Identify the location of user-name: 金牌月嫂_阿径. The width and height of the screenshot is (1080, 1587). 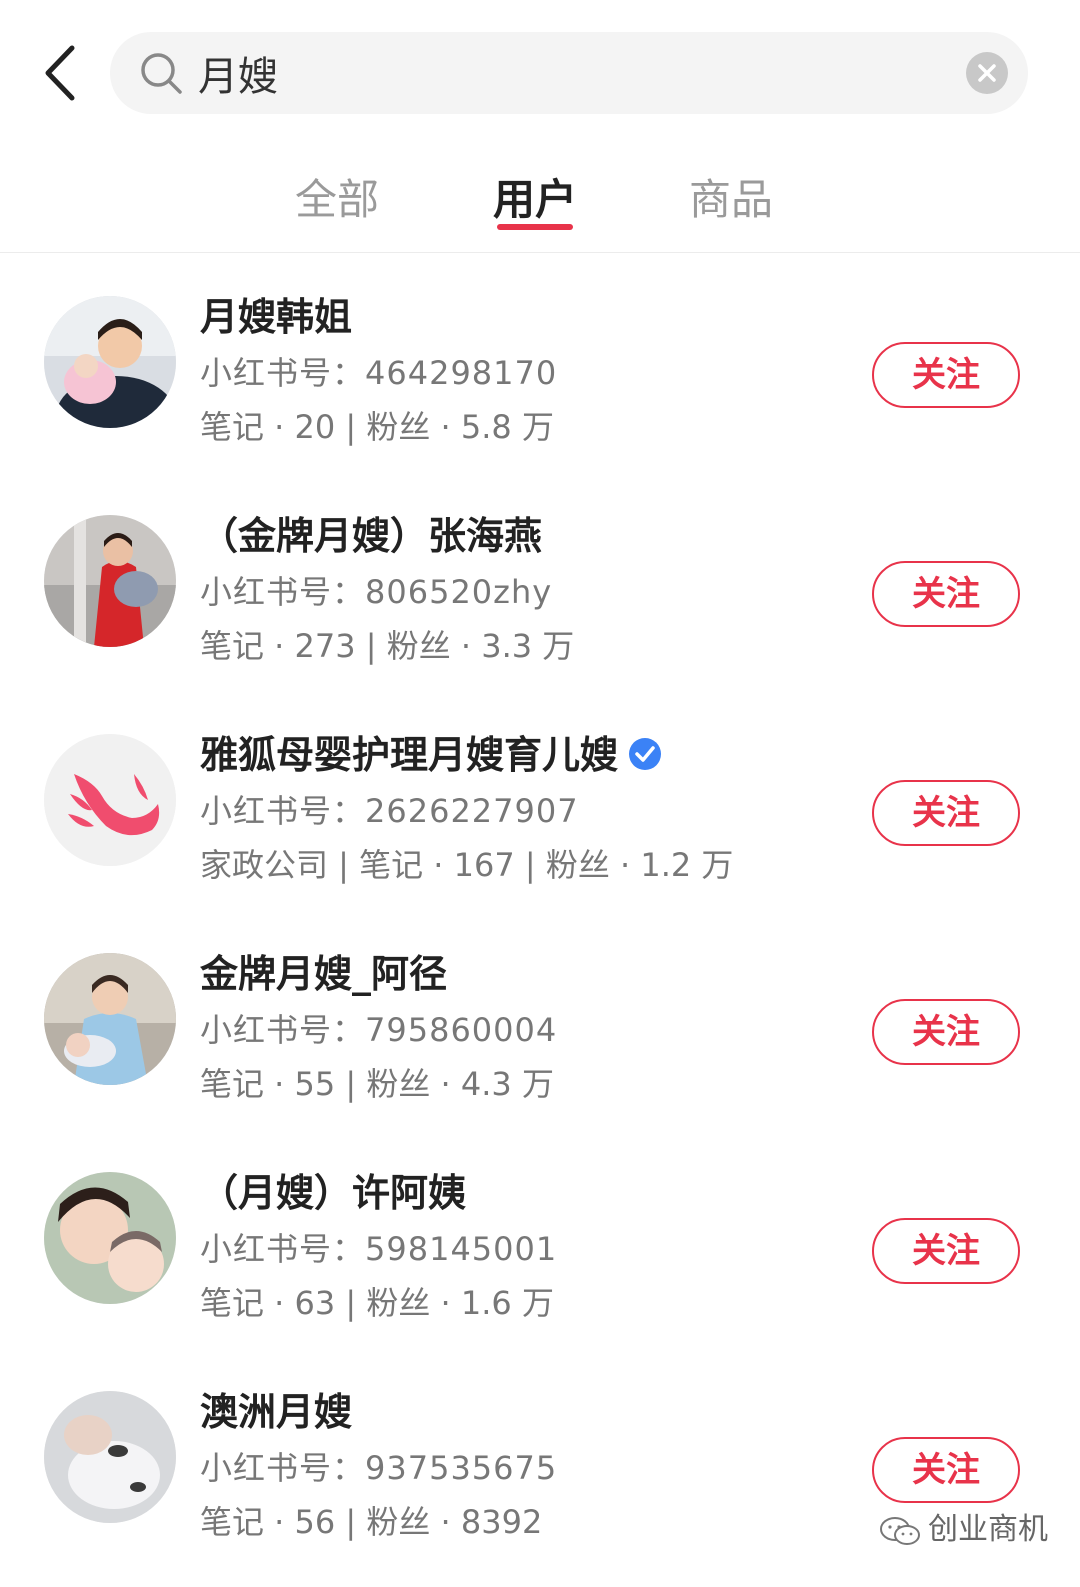
(324, 974).